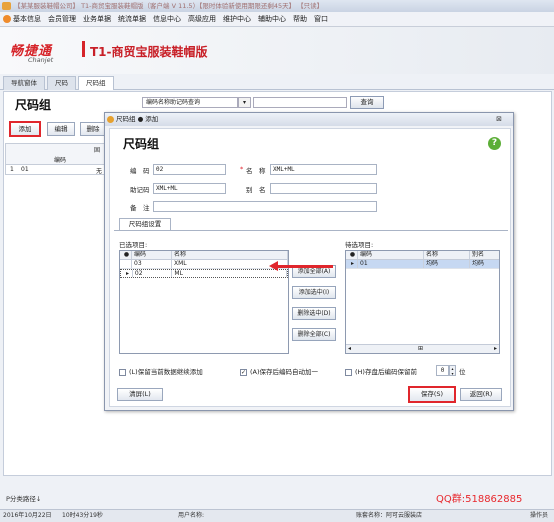  I want to click on query-field-select: 编码名称助记码查询, so click(190, 102).